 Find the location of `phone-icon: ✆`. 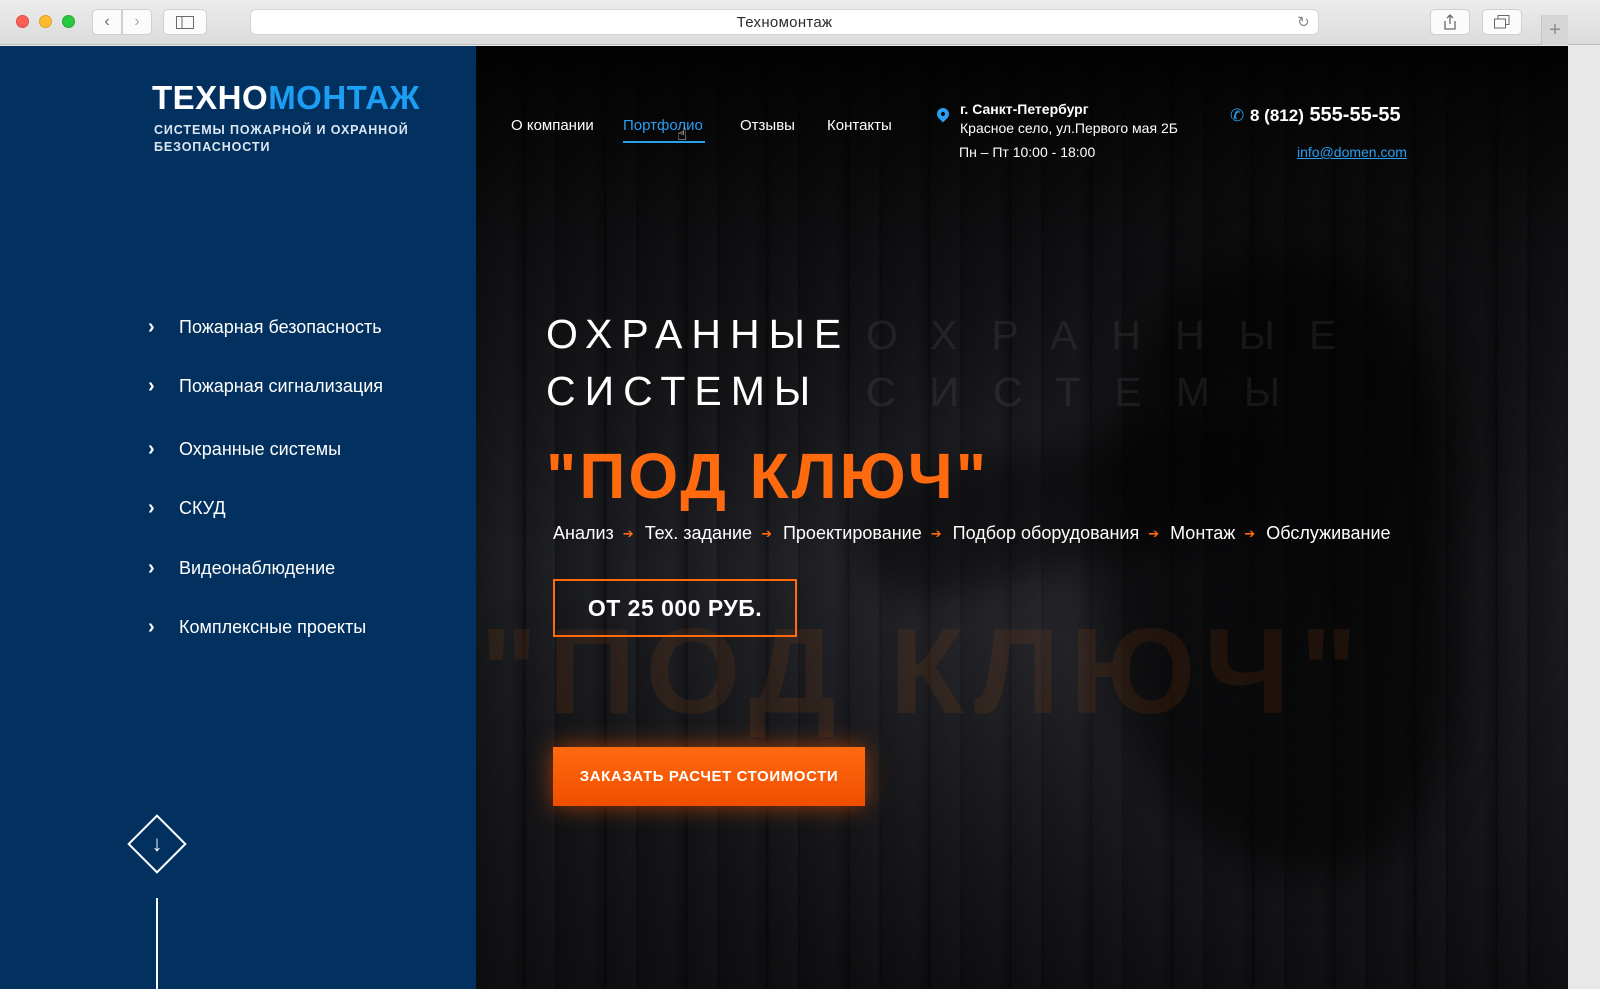

phone-icon: ✆ is located at coordinates (1237, 115).